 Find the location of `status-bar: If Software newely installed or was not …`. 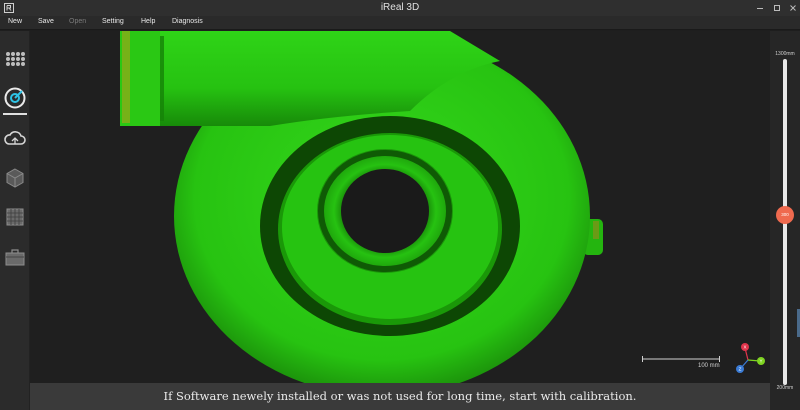

status-bar: If Software newely installed or was not … is located at coordinates (400, 396).